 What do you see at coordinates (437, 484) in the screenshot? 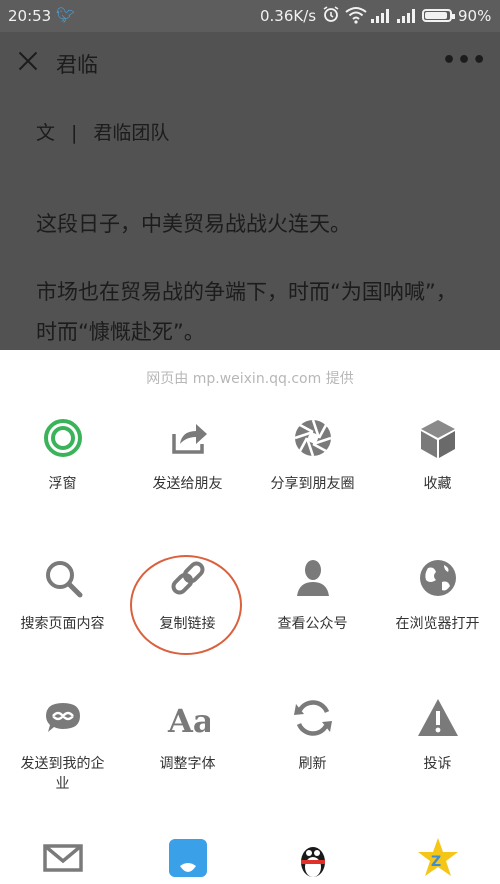
I see `option-label: 收藏` at bounding box center [437, 484].